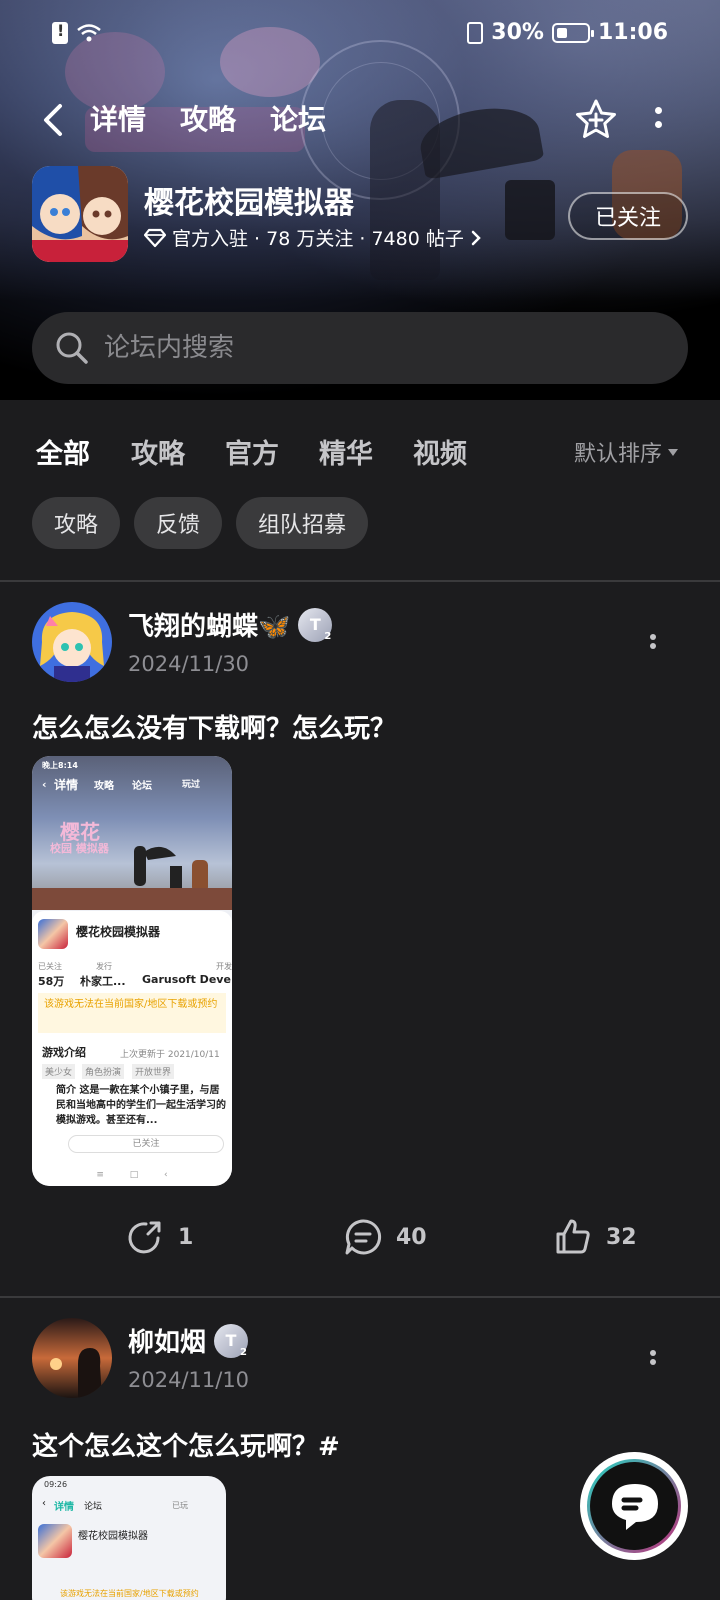  Describe the element at coordinates (360, 490) in the screenshot. I see `category-section: 全部 攻略 官方 精华 视频 默认排序 攻略 反馈 组队招募` at that location.